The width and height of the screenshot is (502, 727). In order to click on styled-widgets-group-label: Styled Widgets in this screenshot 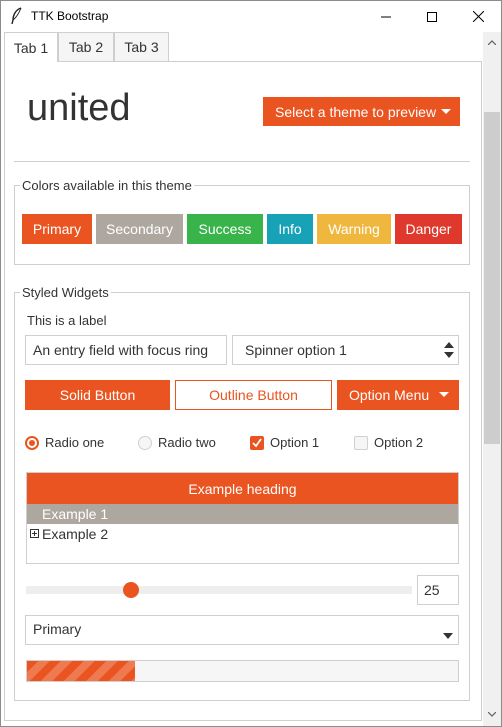, I will do `click(65, 292)`.